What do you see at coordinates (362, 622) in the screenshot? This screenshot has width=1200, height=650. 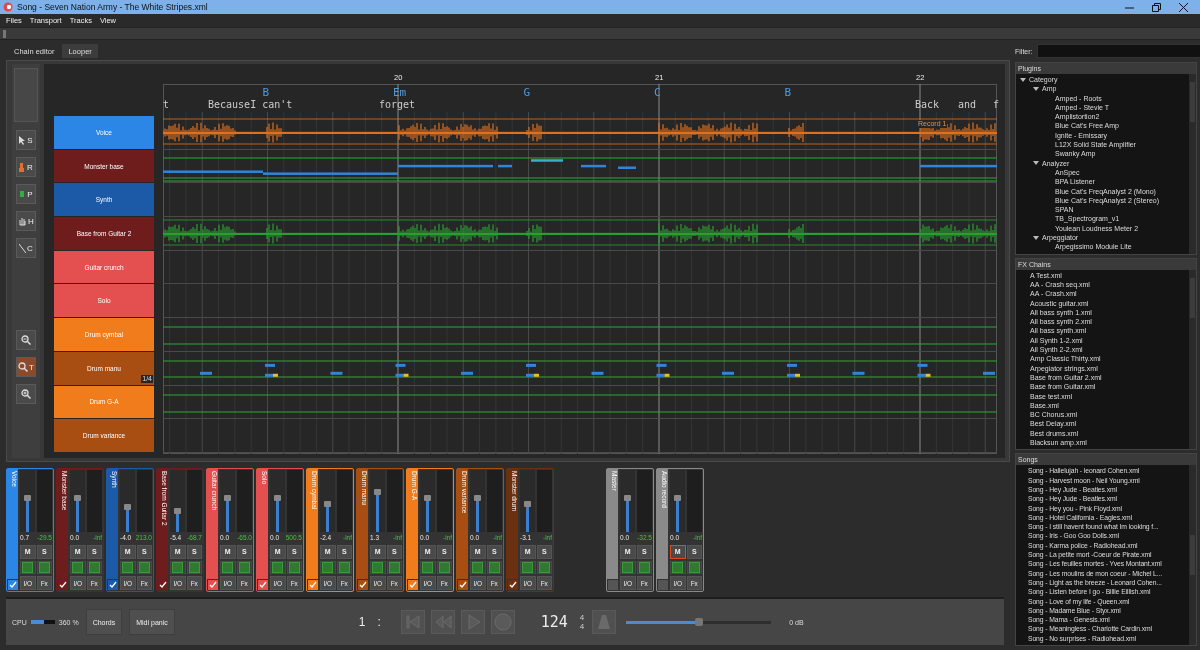 I see `position-display: 1` at bounding box center [362, 622].